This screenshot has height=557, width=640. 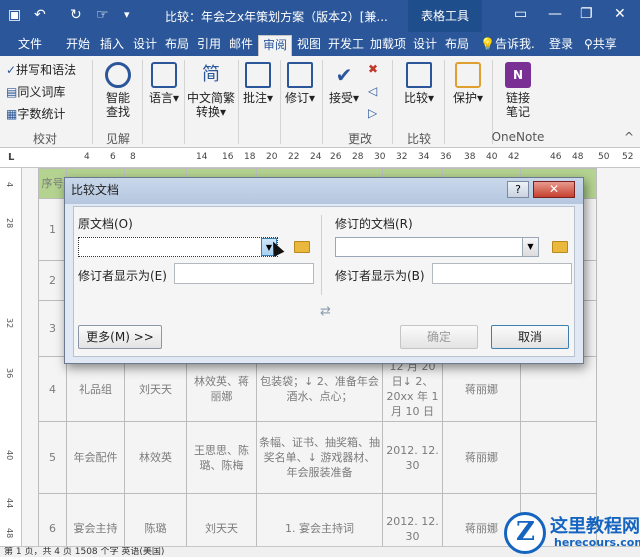 I want to click on original-document-combo: ▼, so click(x=178, y=247).